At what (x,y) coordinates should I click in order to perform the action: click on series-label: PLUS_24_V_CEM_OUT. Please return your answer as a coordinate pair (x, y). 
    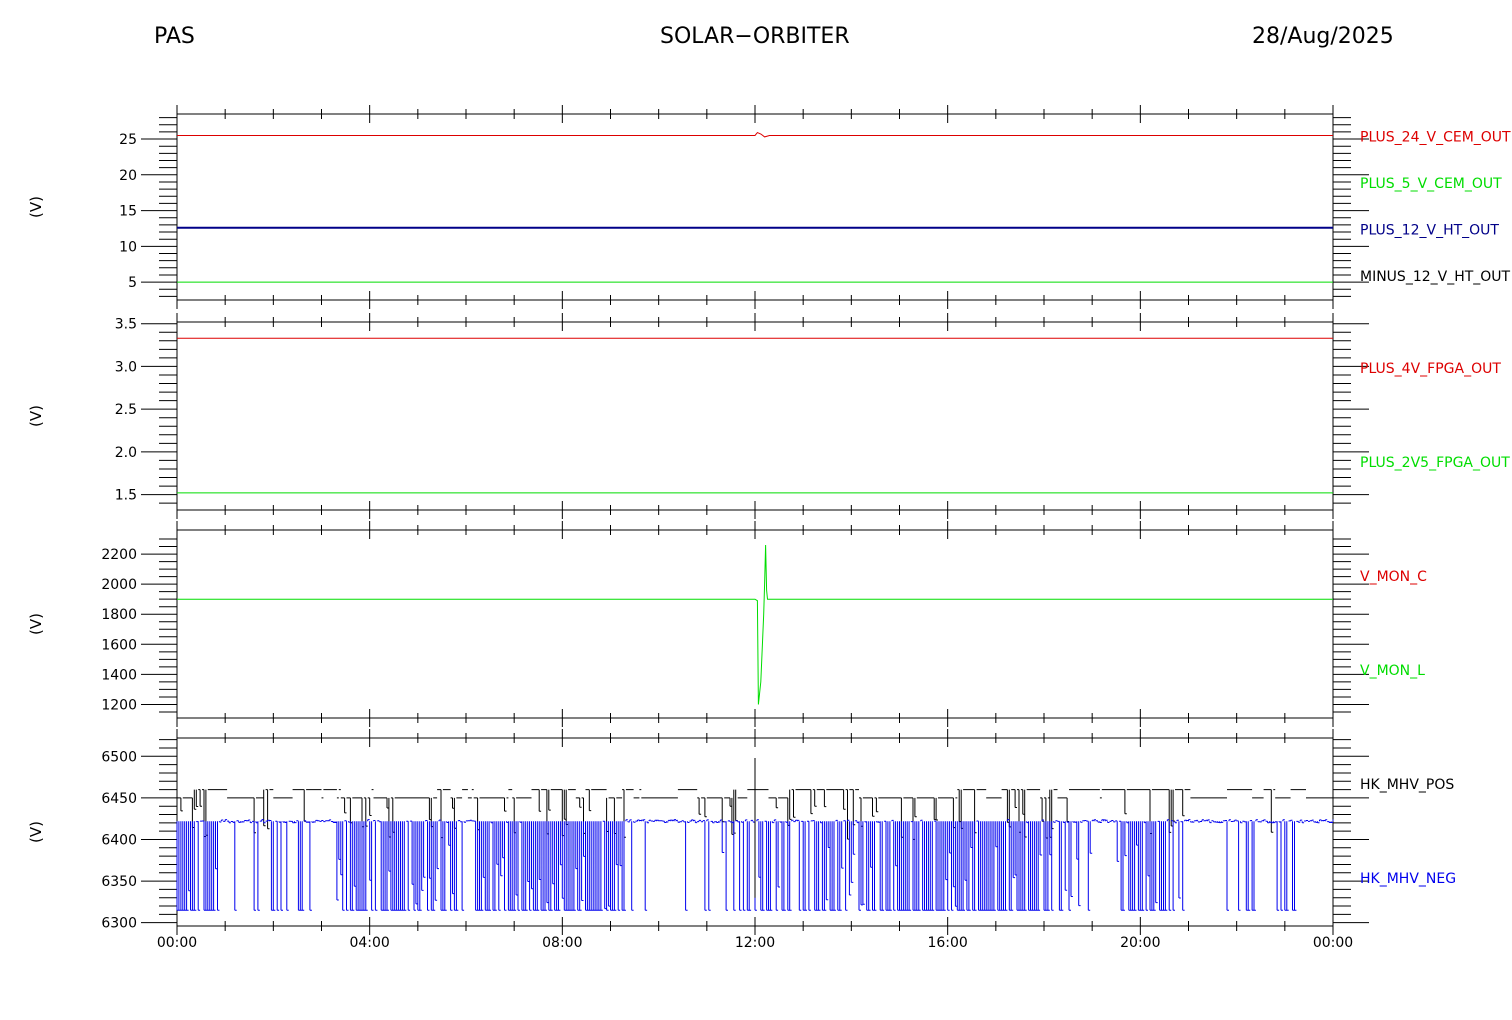
    Looking at the image, I should click on (1435, 137).